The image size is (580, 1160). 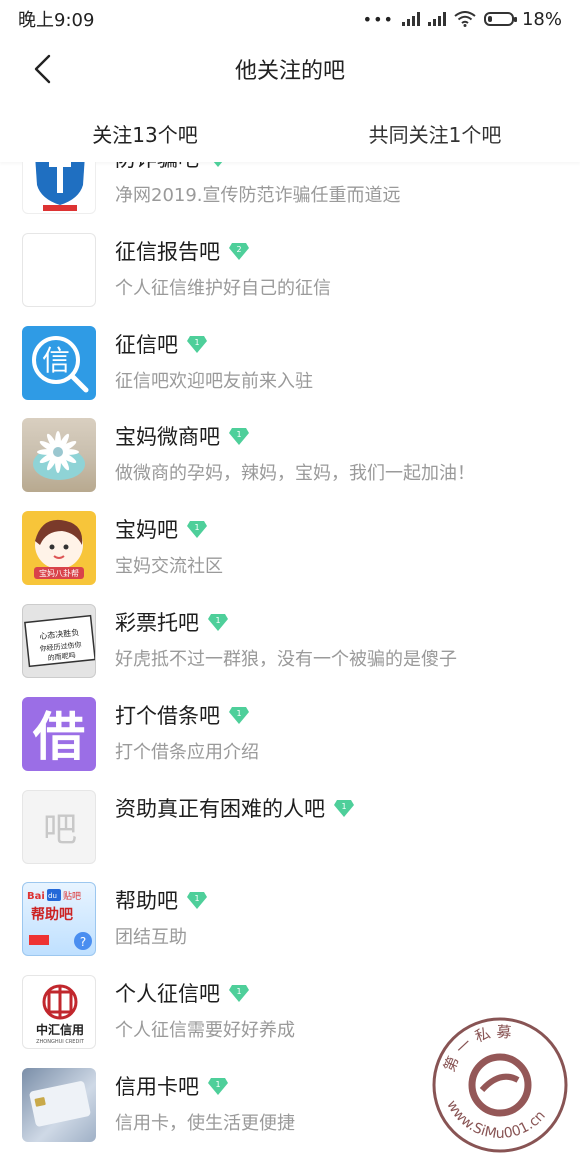 I want to click on nav-bar: 他关注的吧, so click(x=290, y=69).